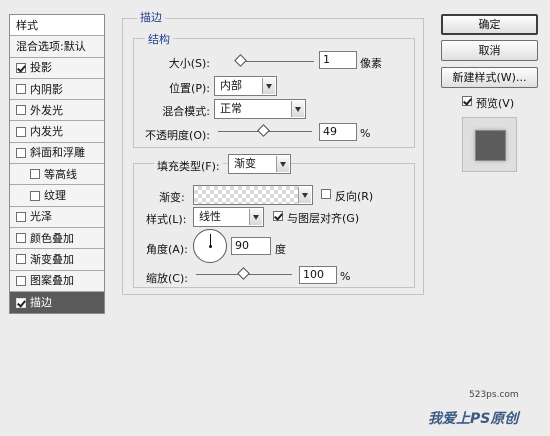  I want to click on style-item: 渐变叠加, so click(57, 260).